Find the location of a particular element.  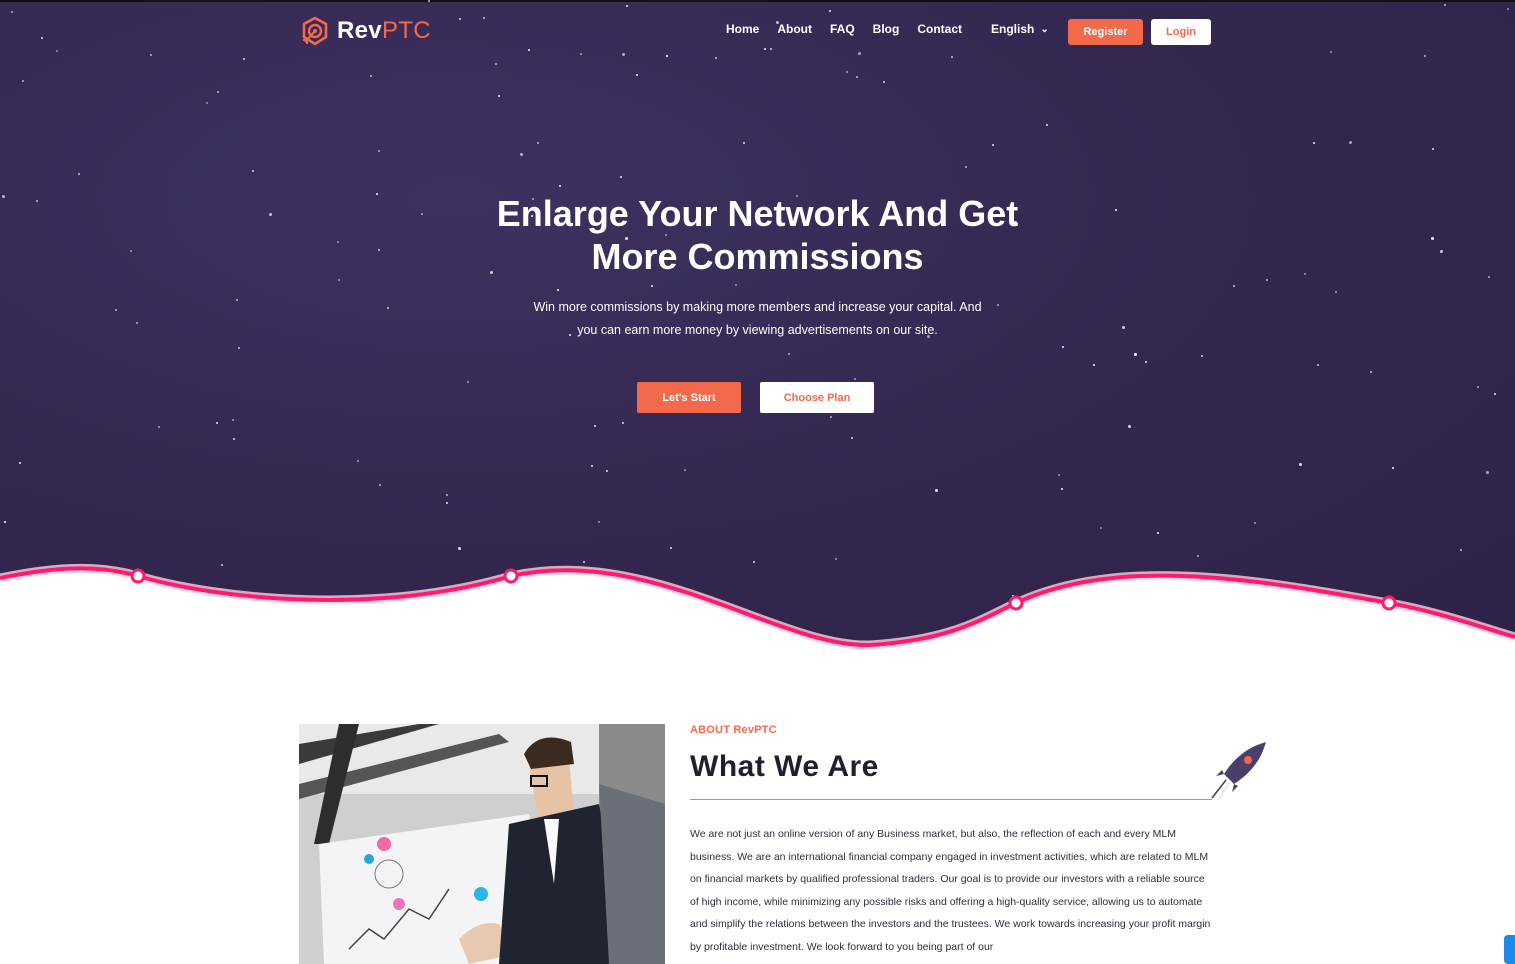

choose-plan-button: Choose Plan is located at coordinates (817, 397).